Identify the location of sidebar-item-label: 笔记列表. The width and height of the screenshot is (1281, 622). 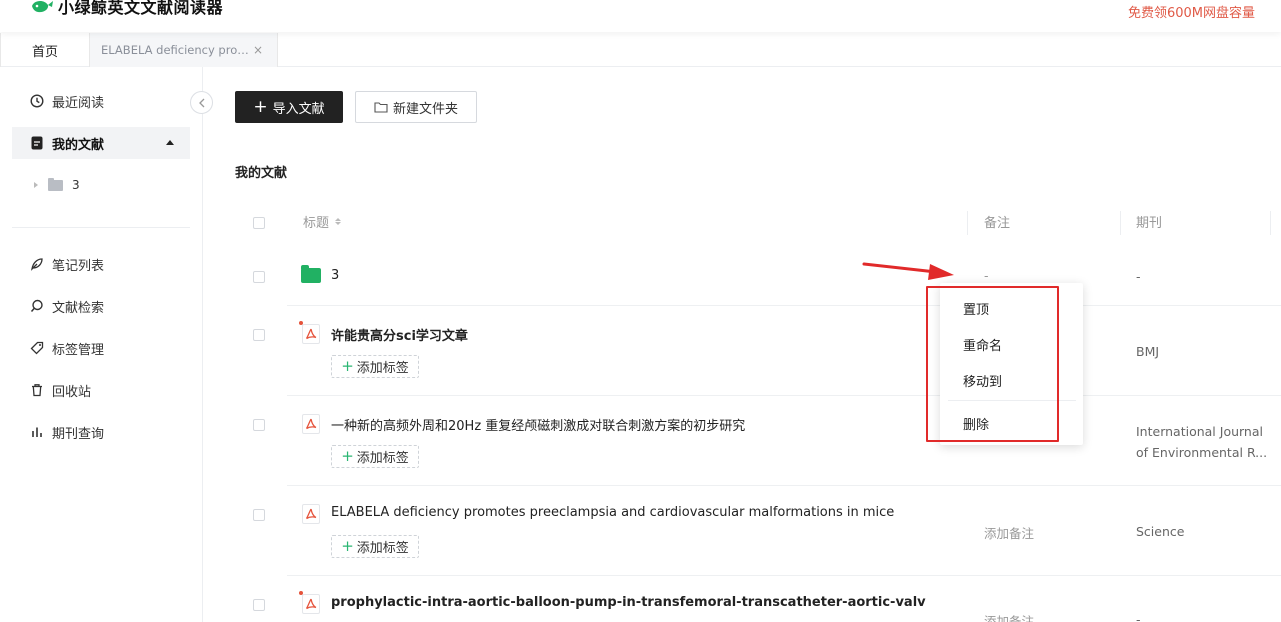
(78, 266).